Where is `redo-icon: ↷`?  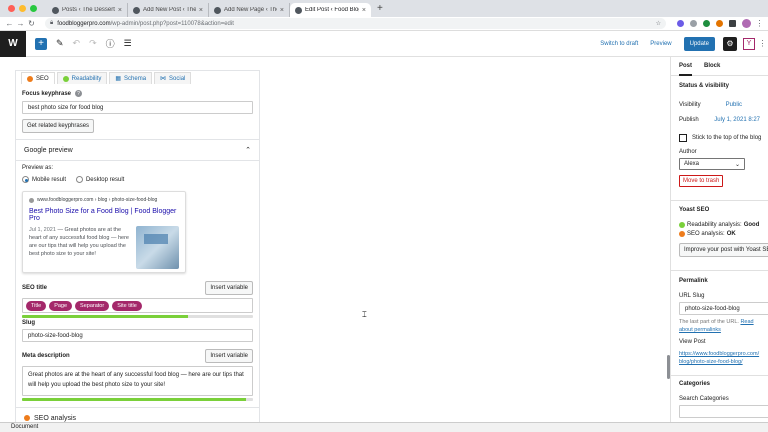 redo-icon: ↷ is located at coordinates (93, 43).